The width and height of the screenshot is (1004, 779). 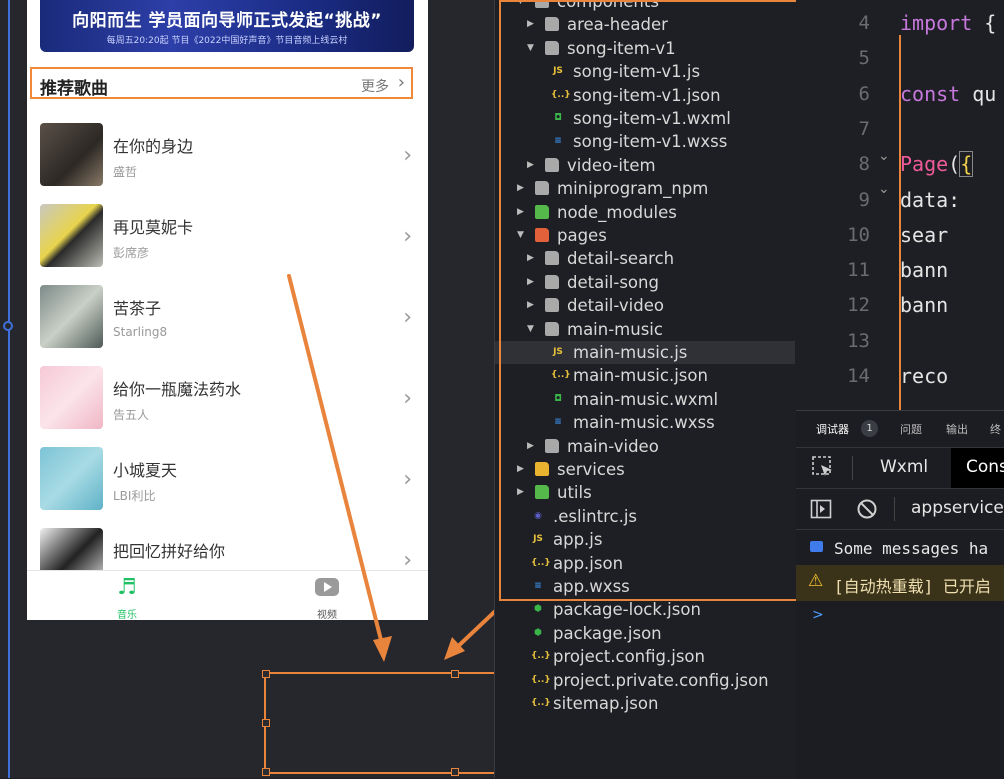 I want to click on tree-file: ◉ .eslintrc.js, so click(x=645, y=516).